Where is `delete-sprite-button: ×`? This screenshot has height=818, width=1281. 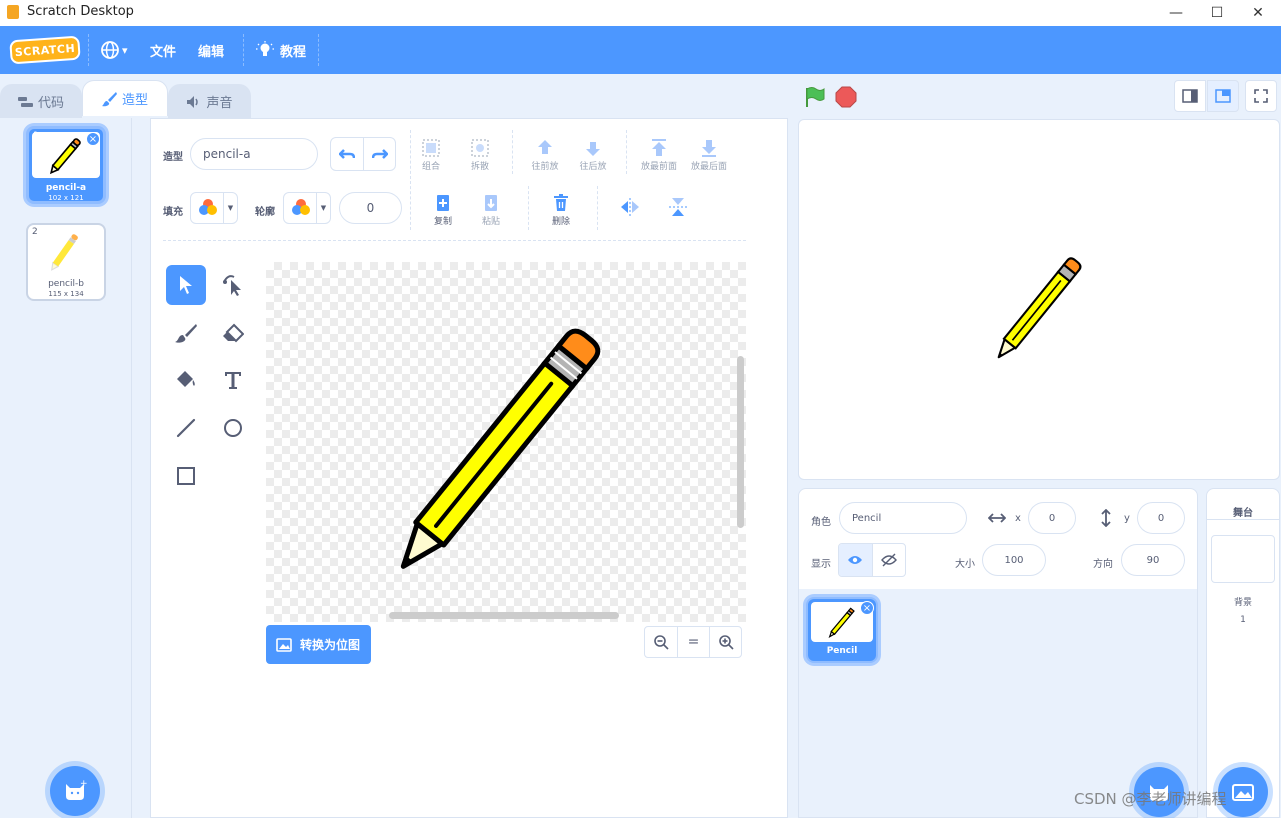
delete-sprite-button: × is located at coordinates (867, 608).